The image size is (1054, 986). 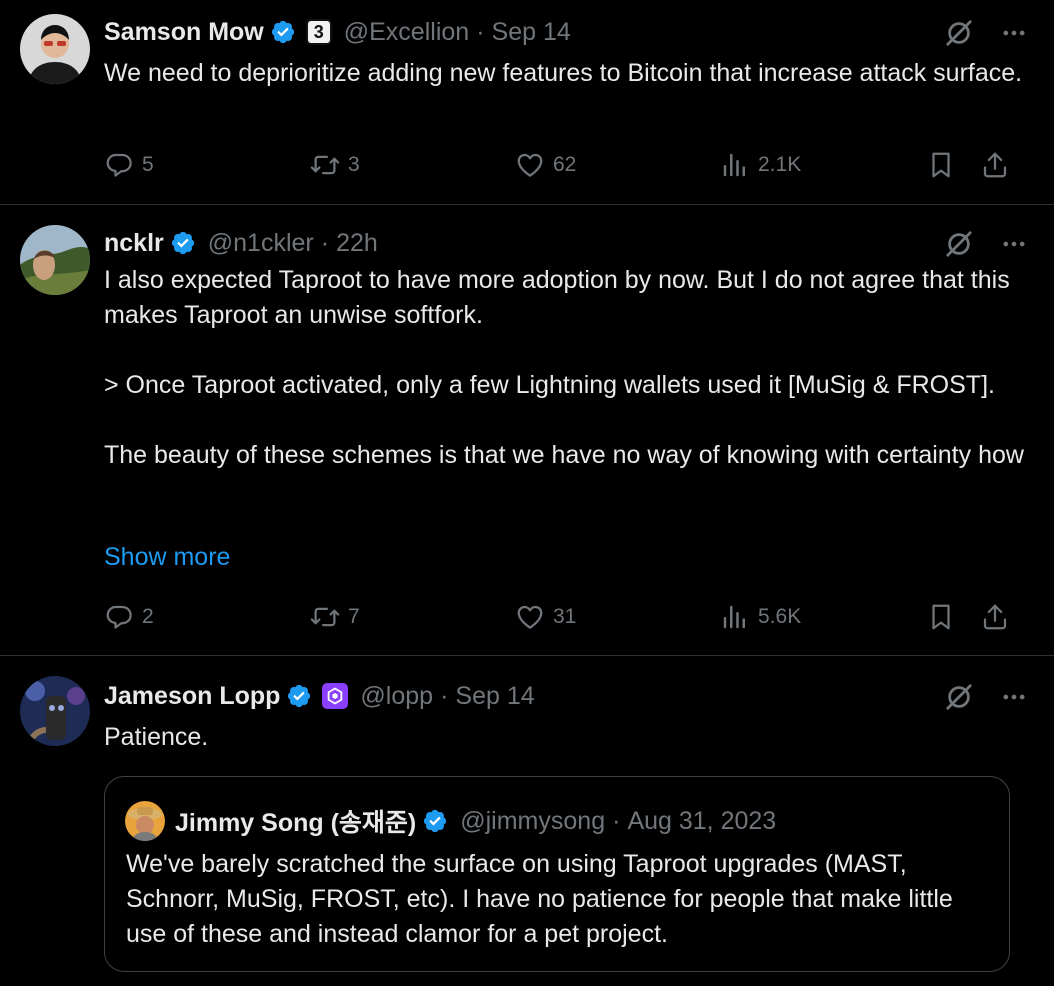 What do you see at coordinates (148, 164) in the screenshot?
I see `reply-count: 5` at bounding box center [148, 164].